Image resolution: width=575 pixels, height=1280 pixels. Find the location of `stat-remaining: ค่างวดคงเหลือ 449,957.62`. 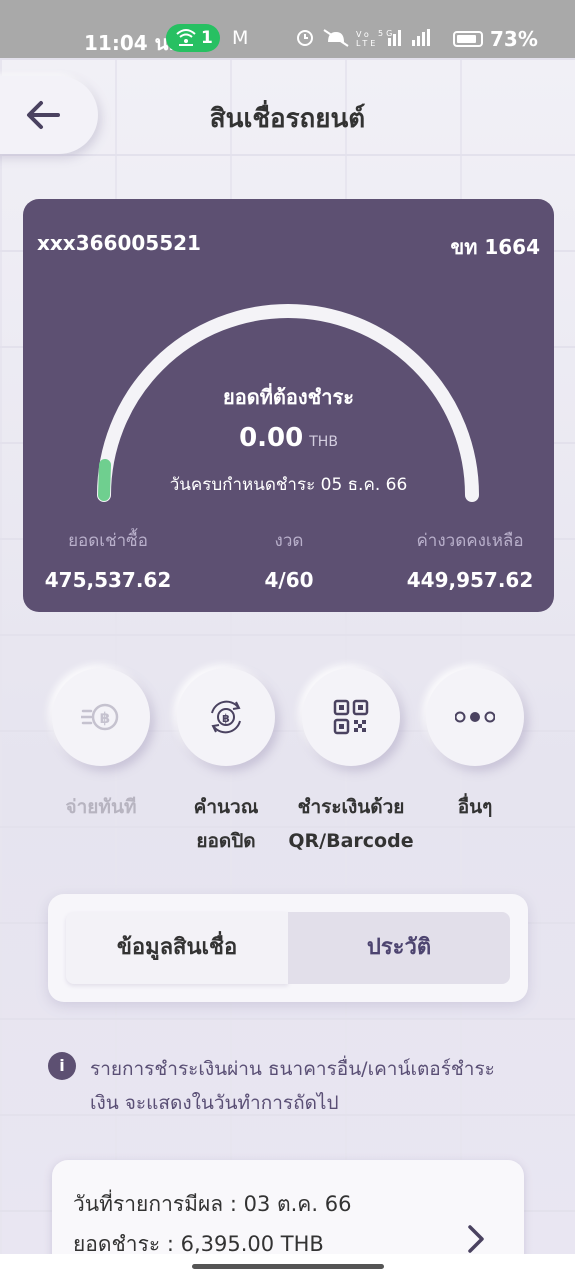

stat-remaining: ค่างวดคงเหลือ 449,957.62 is located at coordinates (470, 559).